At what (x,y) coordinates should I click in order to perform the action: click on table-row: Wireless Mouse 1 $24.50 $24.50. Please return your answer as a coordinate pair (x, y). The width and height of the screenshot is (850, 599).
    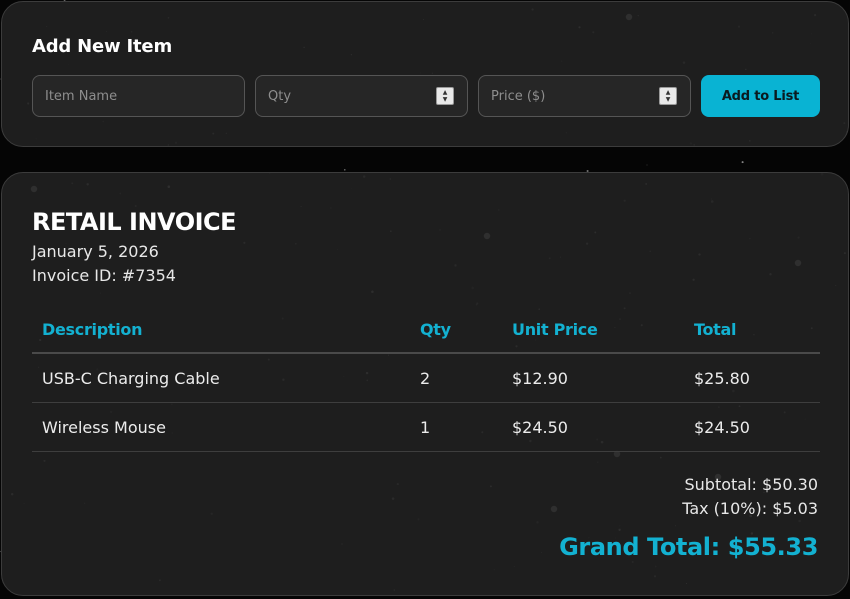
    Looking at the image, I should click on (426, 427).